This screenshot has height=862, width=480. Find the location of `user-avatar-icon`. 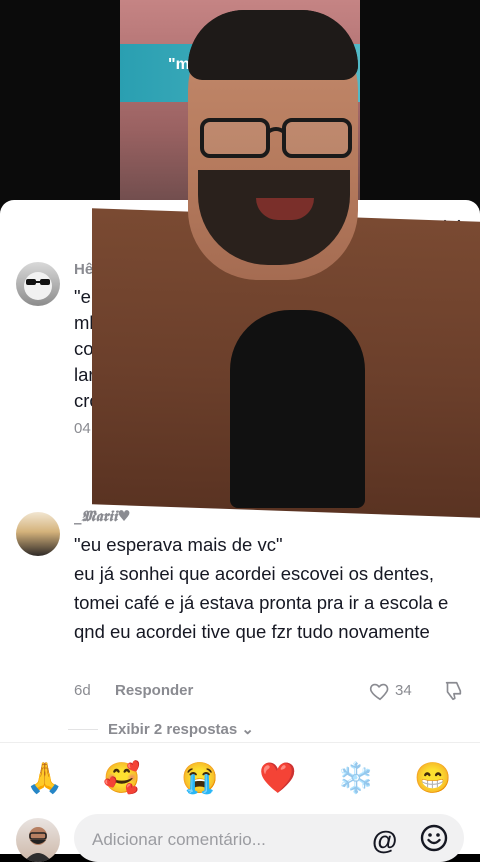

user-avatar-icon is located at coordinates (38, 844).